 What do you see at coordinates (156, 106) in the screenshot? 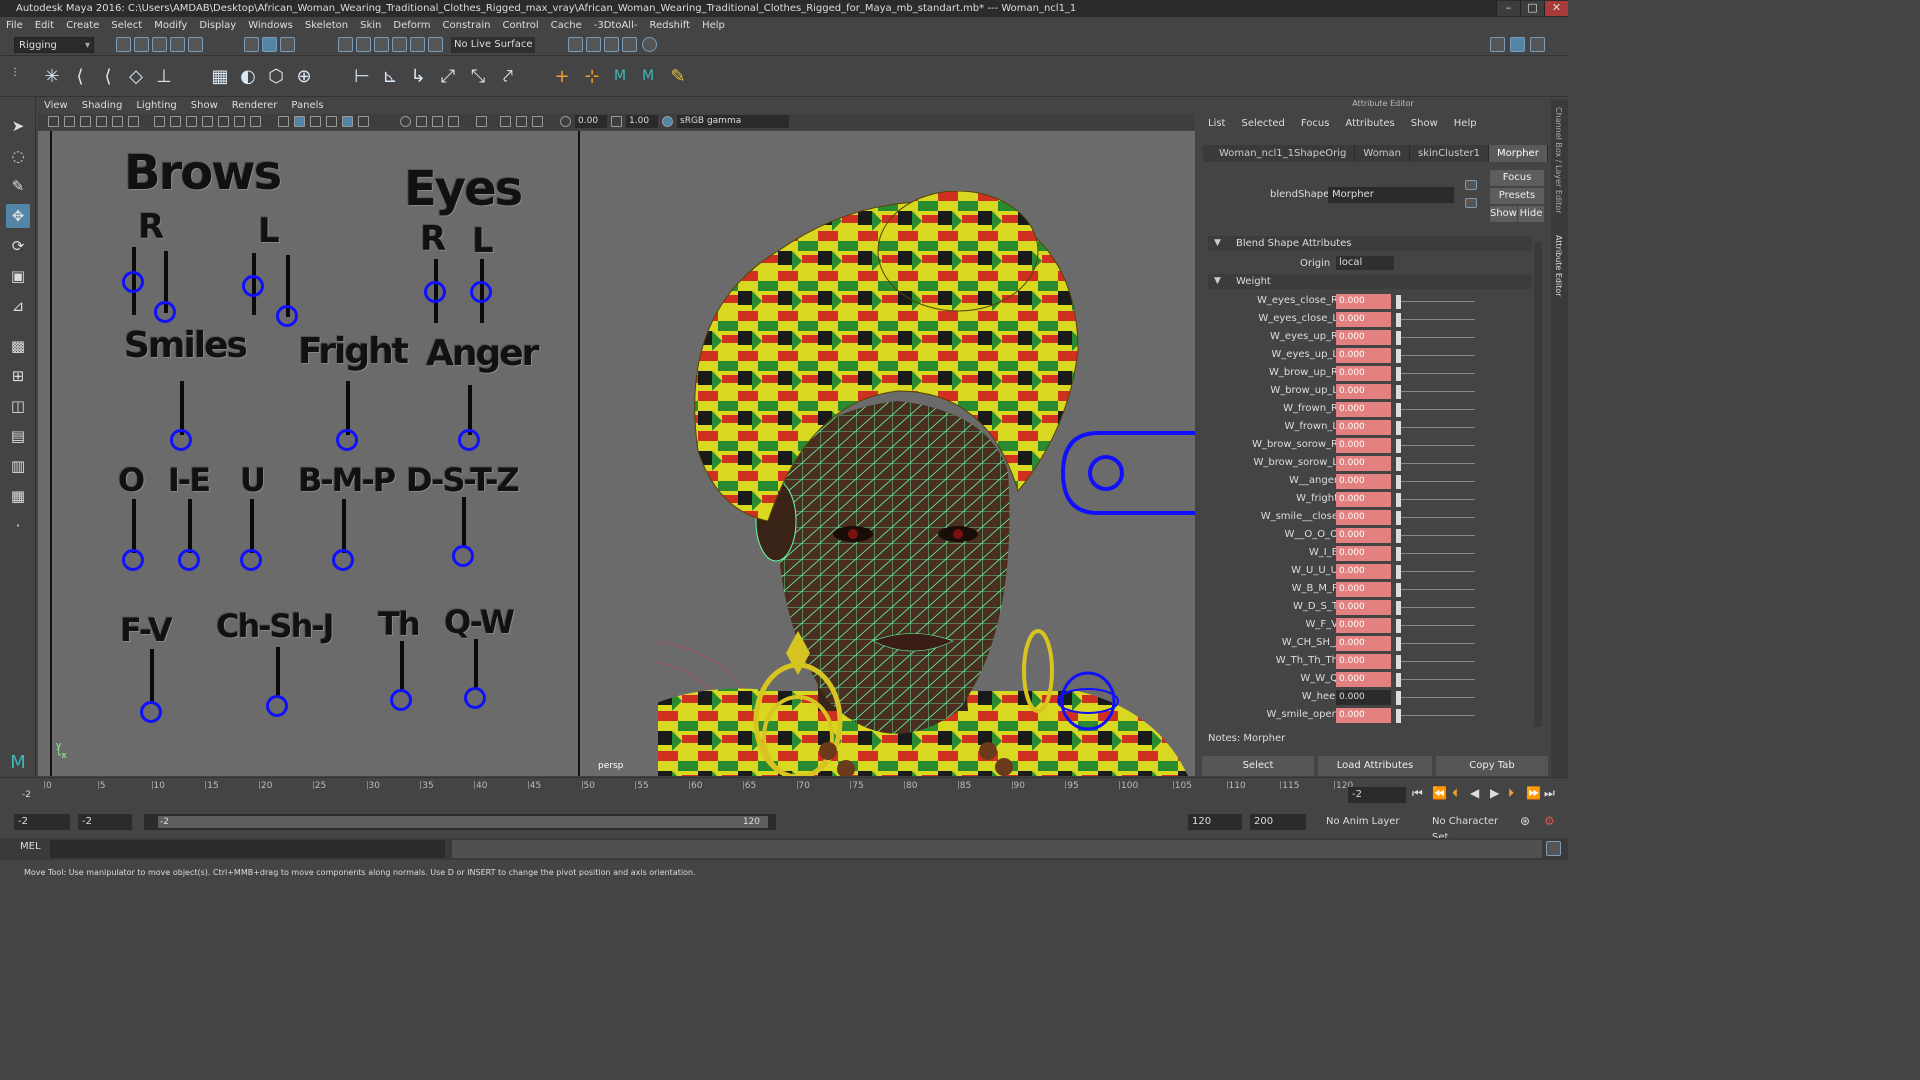
I see `panel-menu-lighting: Lighting` at bounding box center [156, 106].